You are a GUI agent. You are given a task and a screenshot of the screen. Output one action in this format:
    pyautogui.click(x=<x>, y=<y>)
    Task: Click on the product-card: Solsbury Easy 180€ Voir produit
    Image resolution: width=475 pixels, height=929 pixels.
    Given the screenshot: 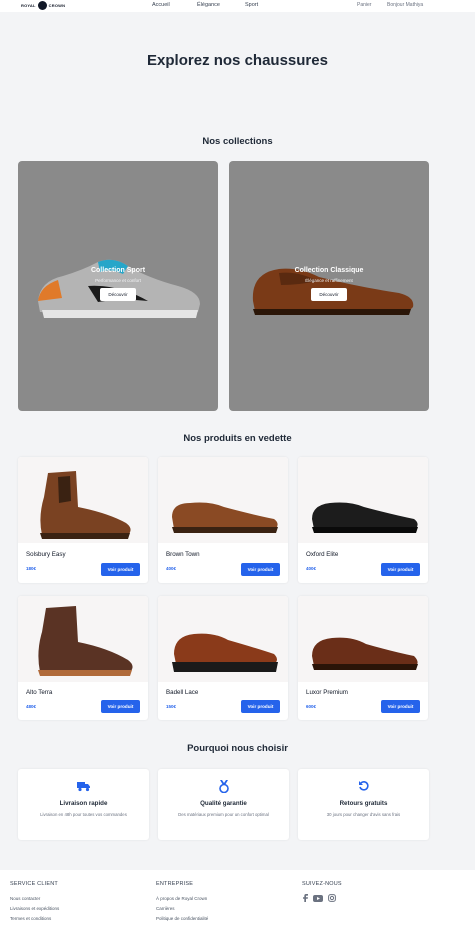 What is the action you would take?
    pyautogui.click(x=83, y=520)
    